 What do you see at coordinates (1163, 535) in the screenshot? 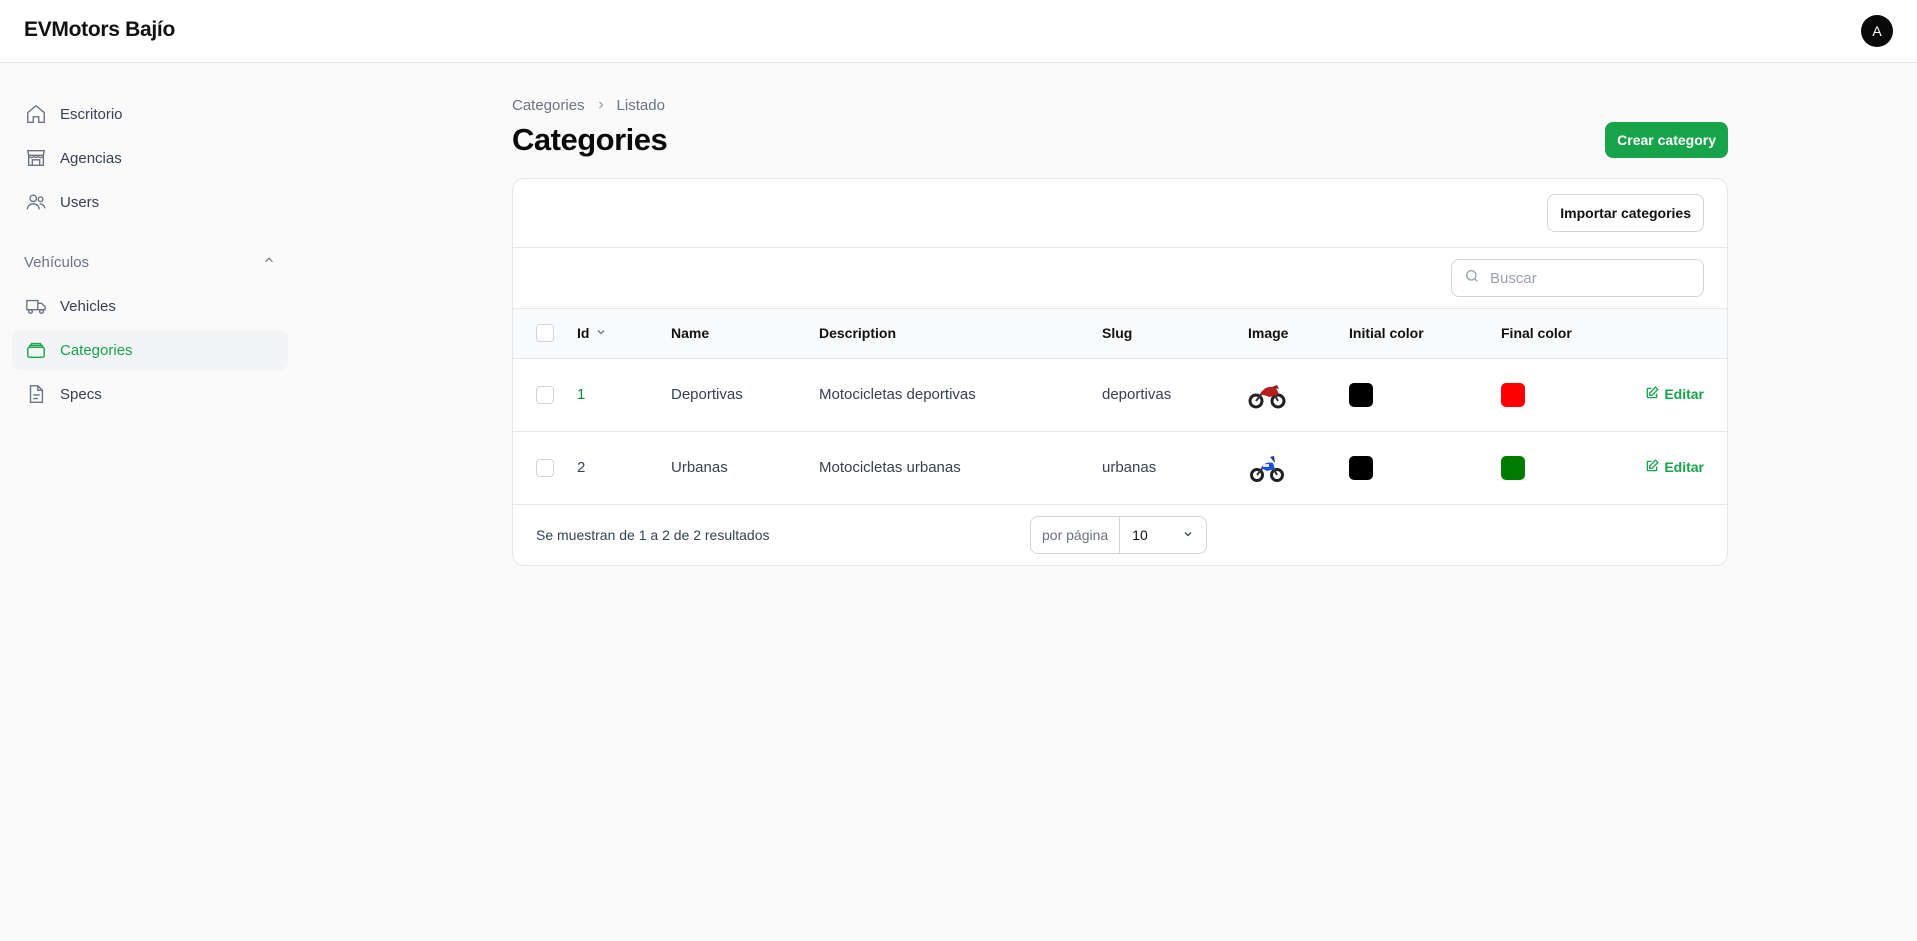
I see `per-page-select: 10` at bounding box center [1163, 535].